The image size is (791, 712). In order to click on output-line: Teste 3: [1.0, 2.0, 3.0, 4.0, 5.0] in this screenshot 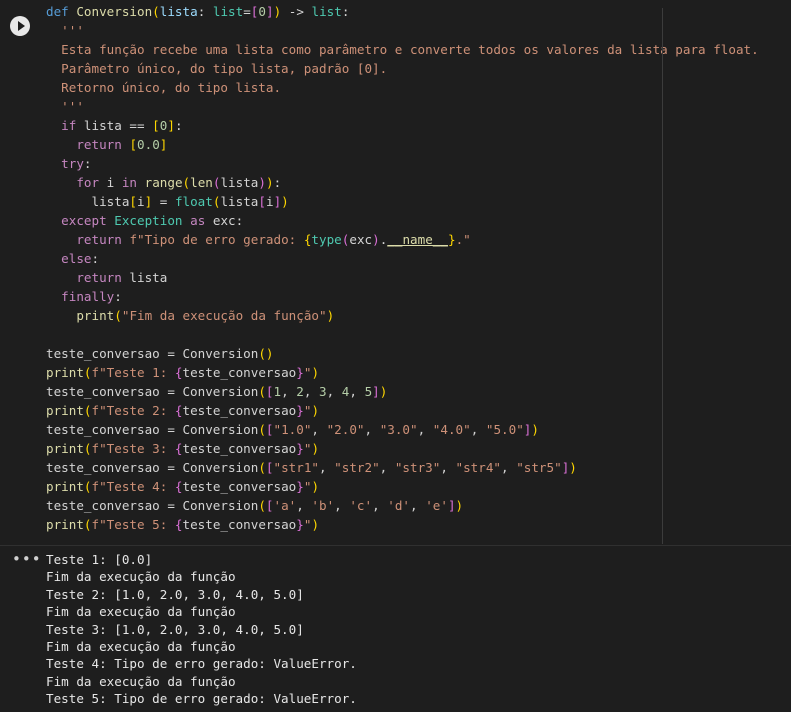, I will do `click(175, 629)`.